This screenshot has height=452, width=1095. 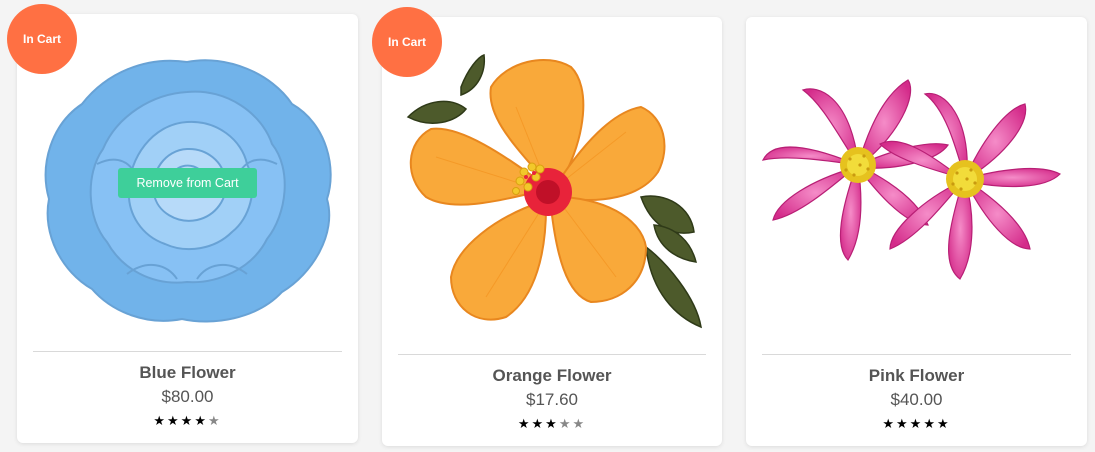 I want to click on product-image-pink-cosmos, so click(x=917, y=180).